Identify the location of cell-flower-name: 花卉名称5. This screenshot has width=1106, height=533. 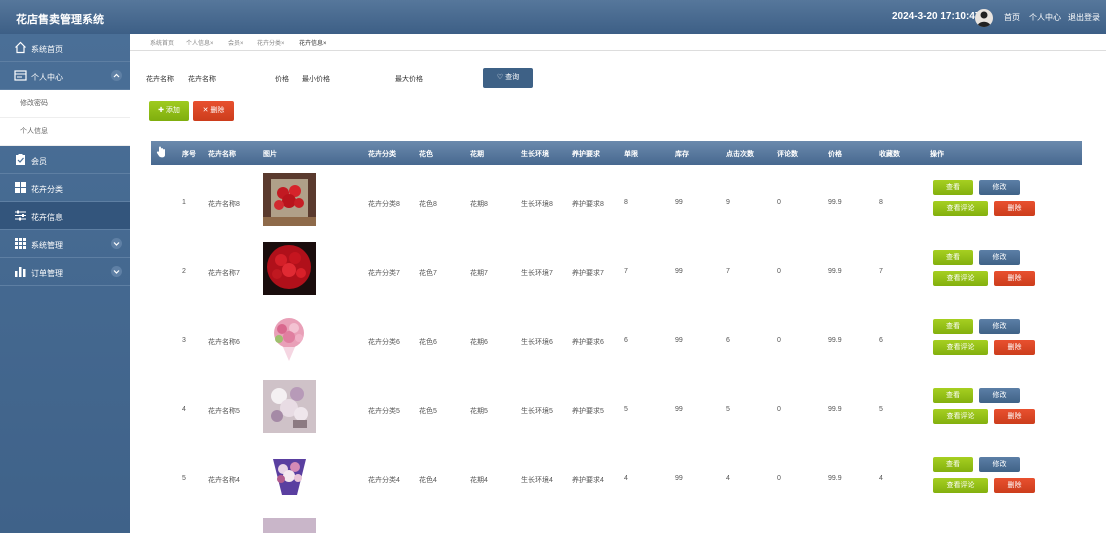
(224, 411).